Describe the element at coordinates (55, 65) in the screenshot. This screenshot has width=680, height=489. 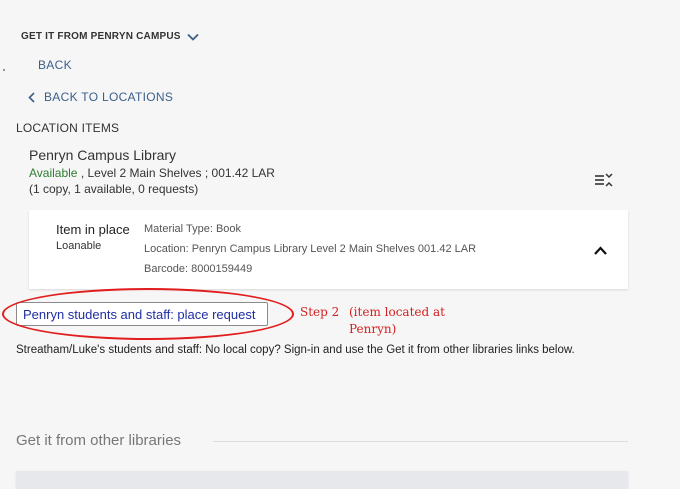
I see `back-link: BACK` at that location.